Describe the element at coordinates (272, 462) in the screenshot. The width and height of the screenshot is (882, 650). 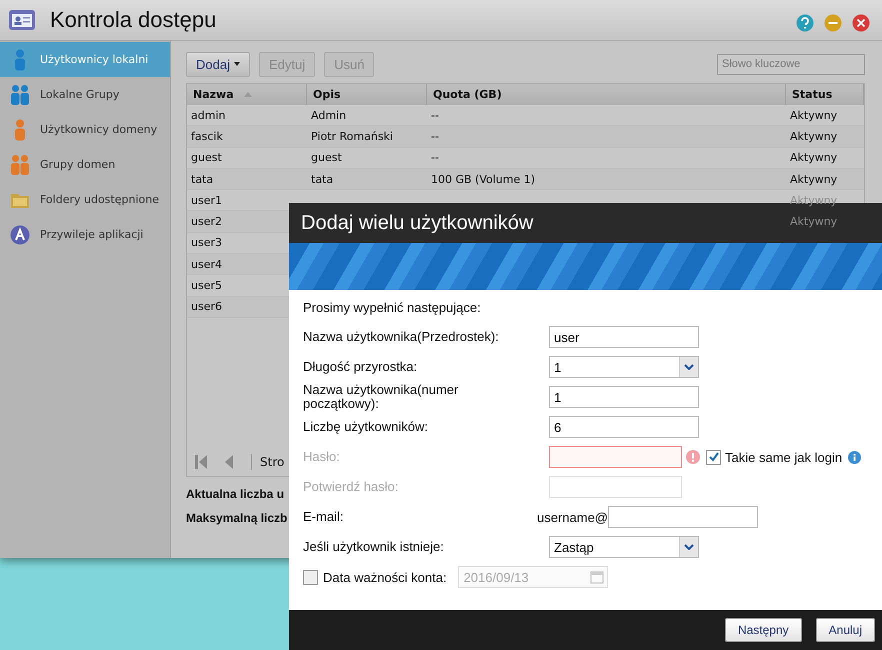
I see `page-label: Stro` at that location.